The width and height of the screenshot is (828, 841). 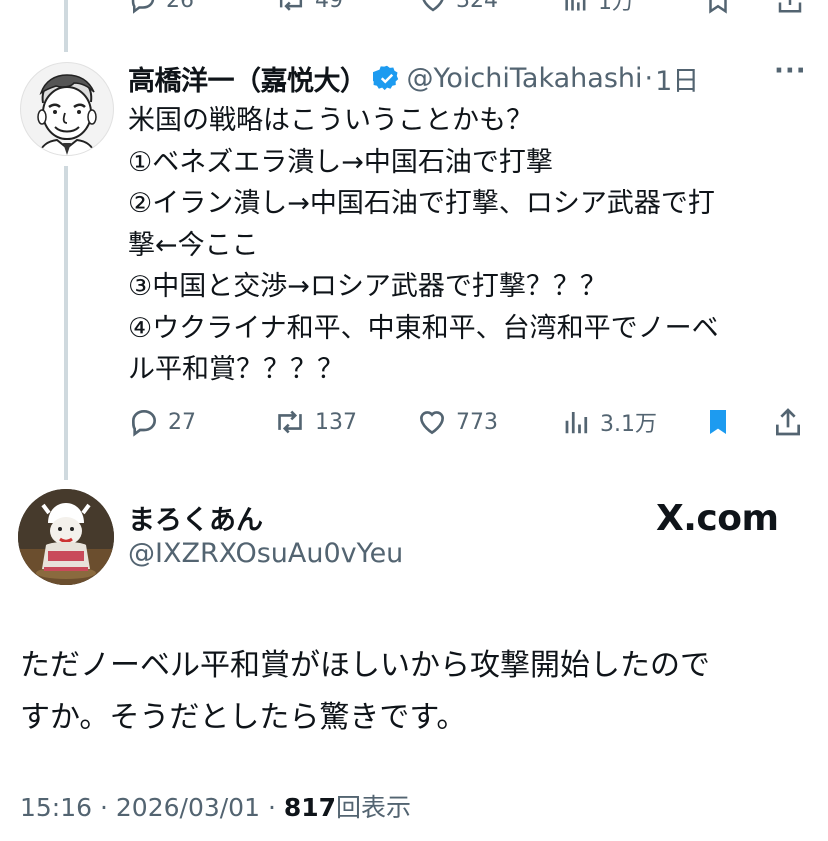 I want to click on tweet-line: ④ウクライナ和平、中東和平、台湾和平でノーベ, so click(x=423, y=328).